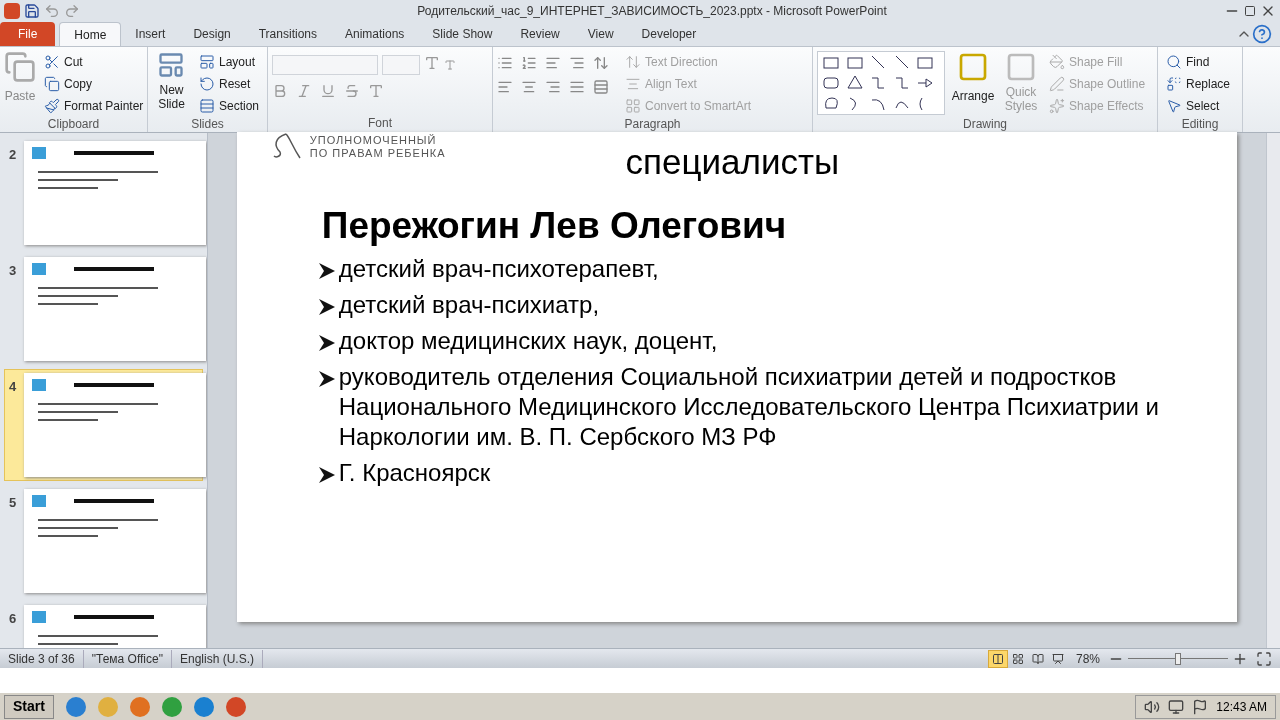 Image resolution: width=1280 pixels, height=720 pixels. What do you see at coordinates (207, 124) in the screenshot?
I see `group-label: Slides` at bounding box center [207, 124].